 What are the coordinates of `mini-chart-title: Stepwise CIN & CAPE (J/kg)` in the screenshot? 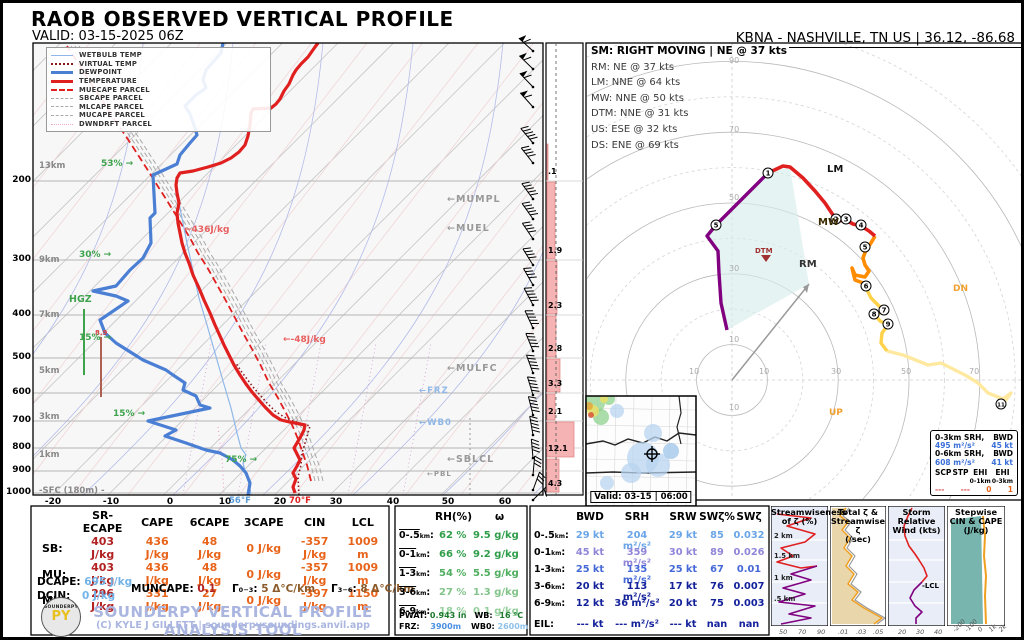 It's located at (976, 521).